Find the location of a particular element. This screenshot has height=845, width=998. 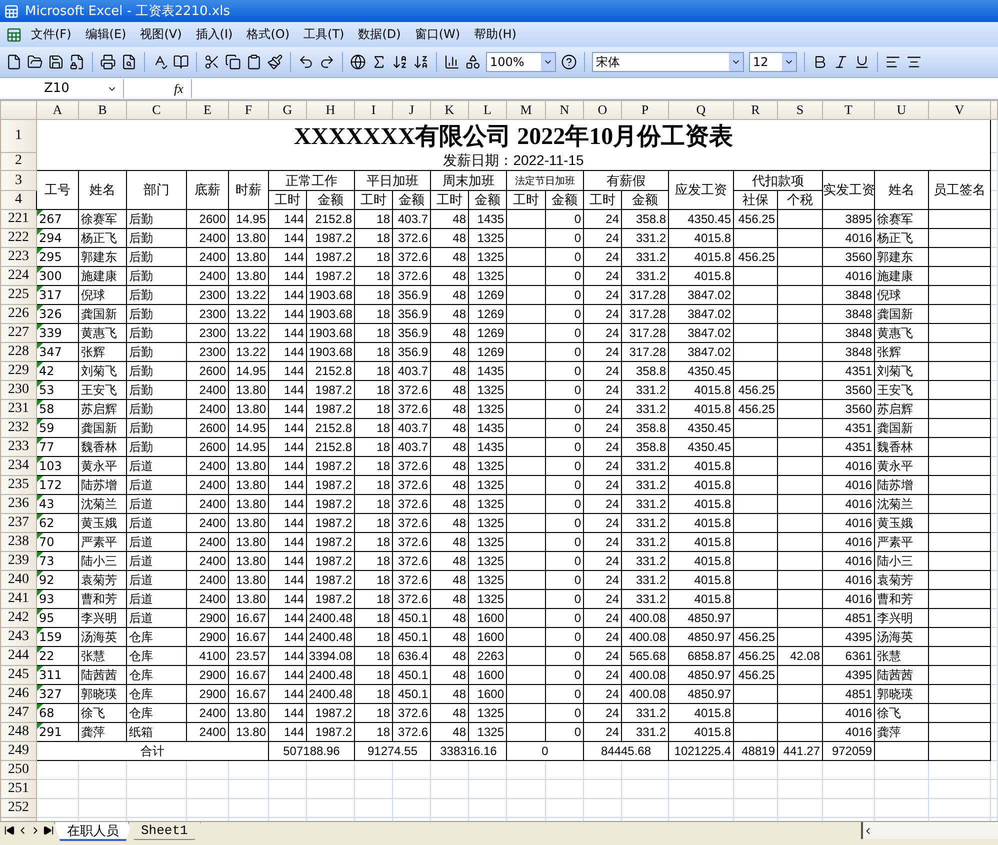

column-header: H is located at coordinates (330, 110).